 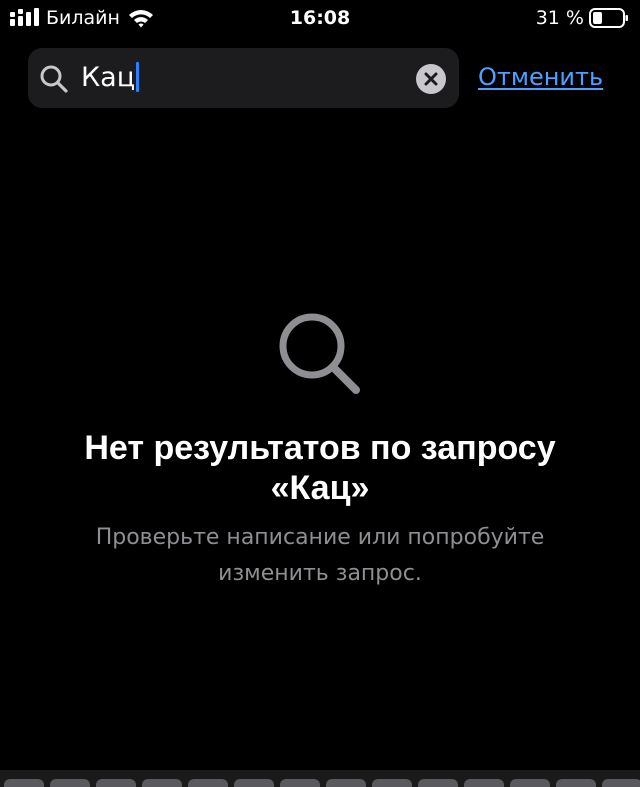 I want to click on search-input: Кац, so click(x=110, y=78).